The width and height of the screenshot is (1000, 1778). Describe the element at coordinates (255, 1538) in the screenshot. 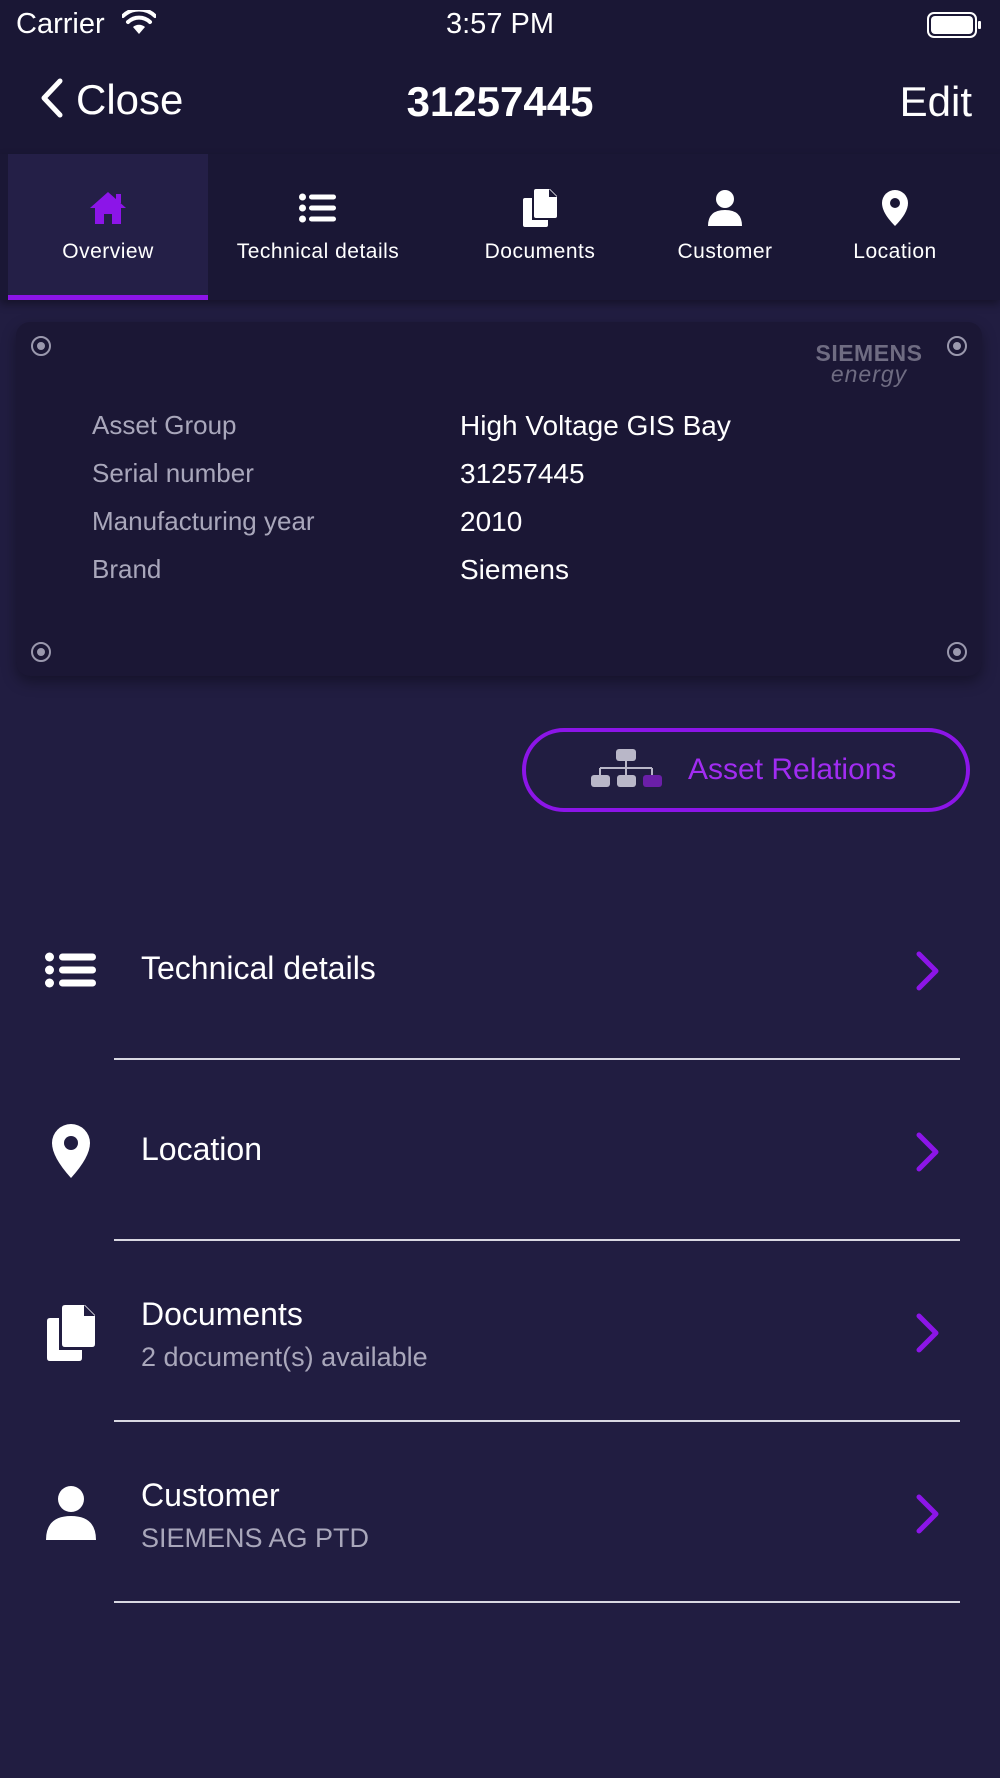

I see `list-item-subtitle: SIEMENS AG PTD` at that location.